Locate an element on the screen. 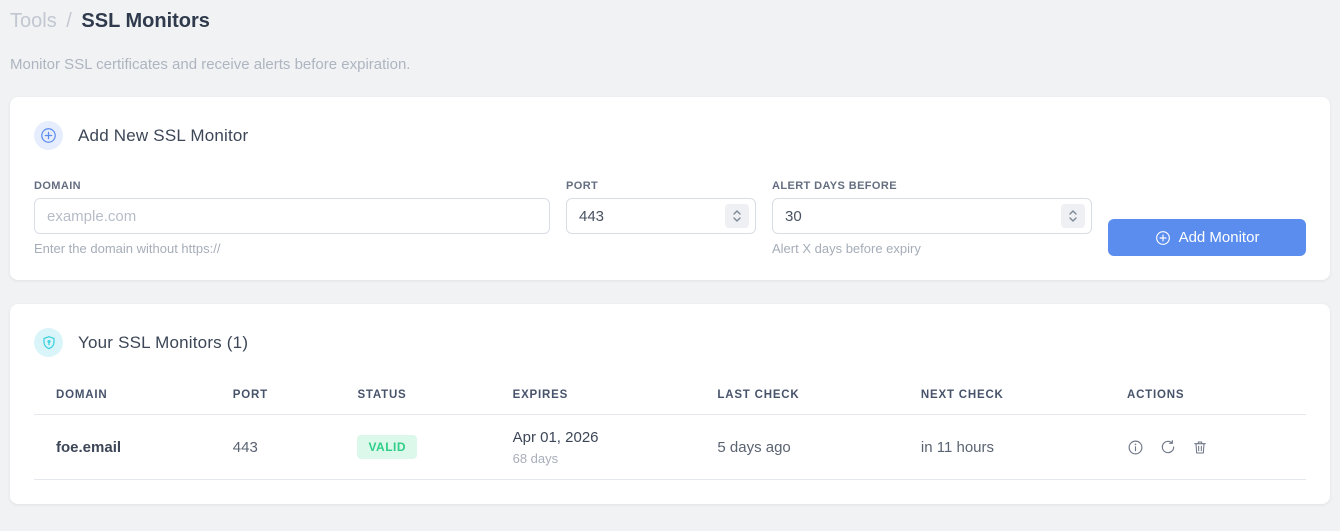 The width and height of the screenshot is (1340, 531). monitor-expires-in: 68 days is located at coordinates (535, 458).